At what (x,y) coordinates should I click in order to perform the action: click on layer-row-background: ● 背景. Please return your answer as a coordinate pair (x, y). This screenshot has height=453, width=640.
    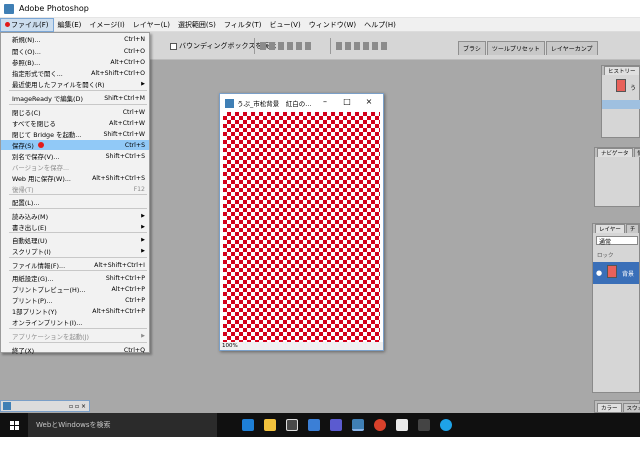
    Looking at the image, I should click on (616, 273).